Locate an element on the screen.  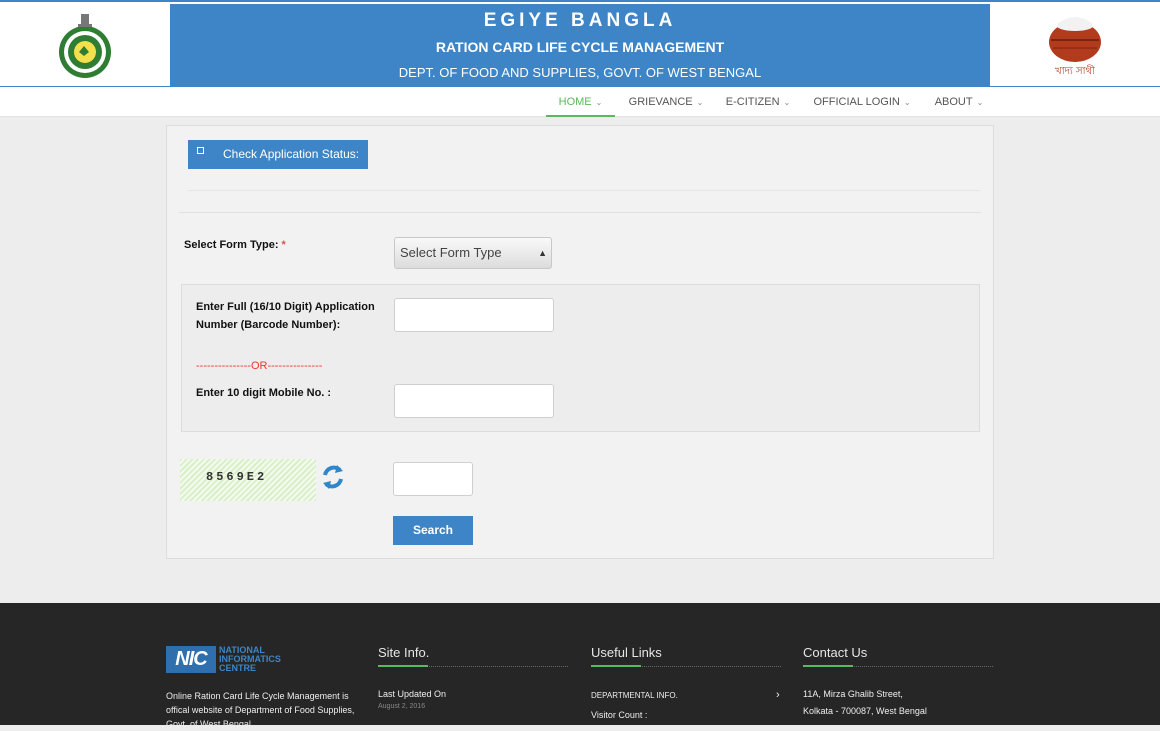
khadya-sathi-pot-icon: খাদ্য সাথী is located at coordinates (1075, 47).